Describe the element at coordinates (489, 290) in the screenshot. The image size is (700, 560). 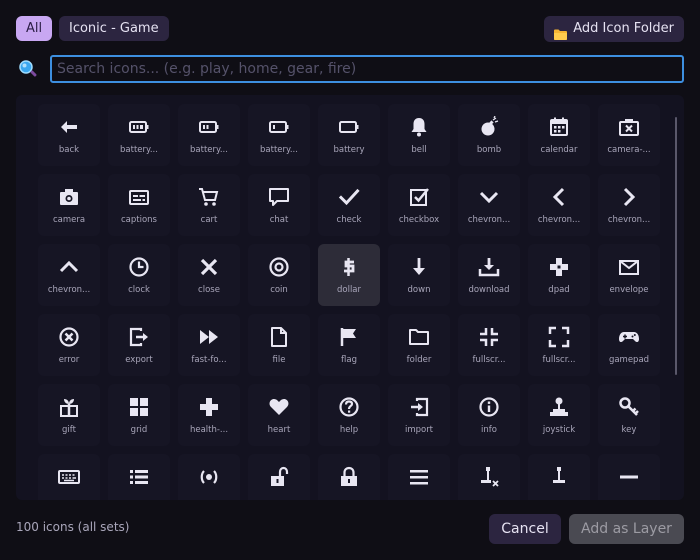
I see `icon-label: download` at that location.